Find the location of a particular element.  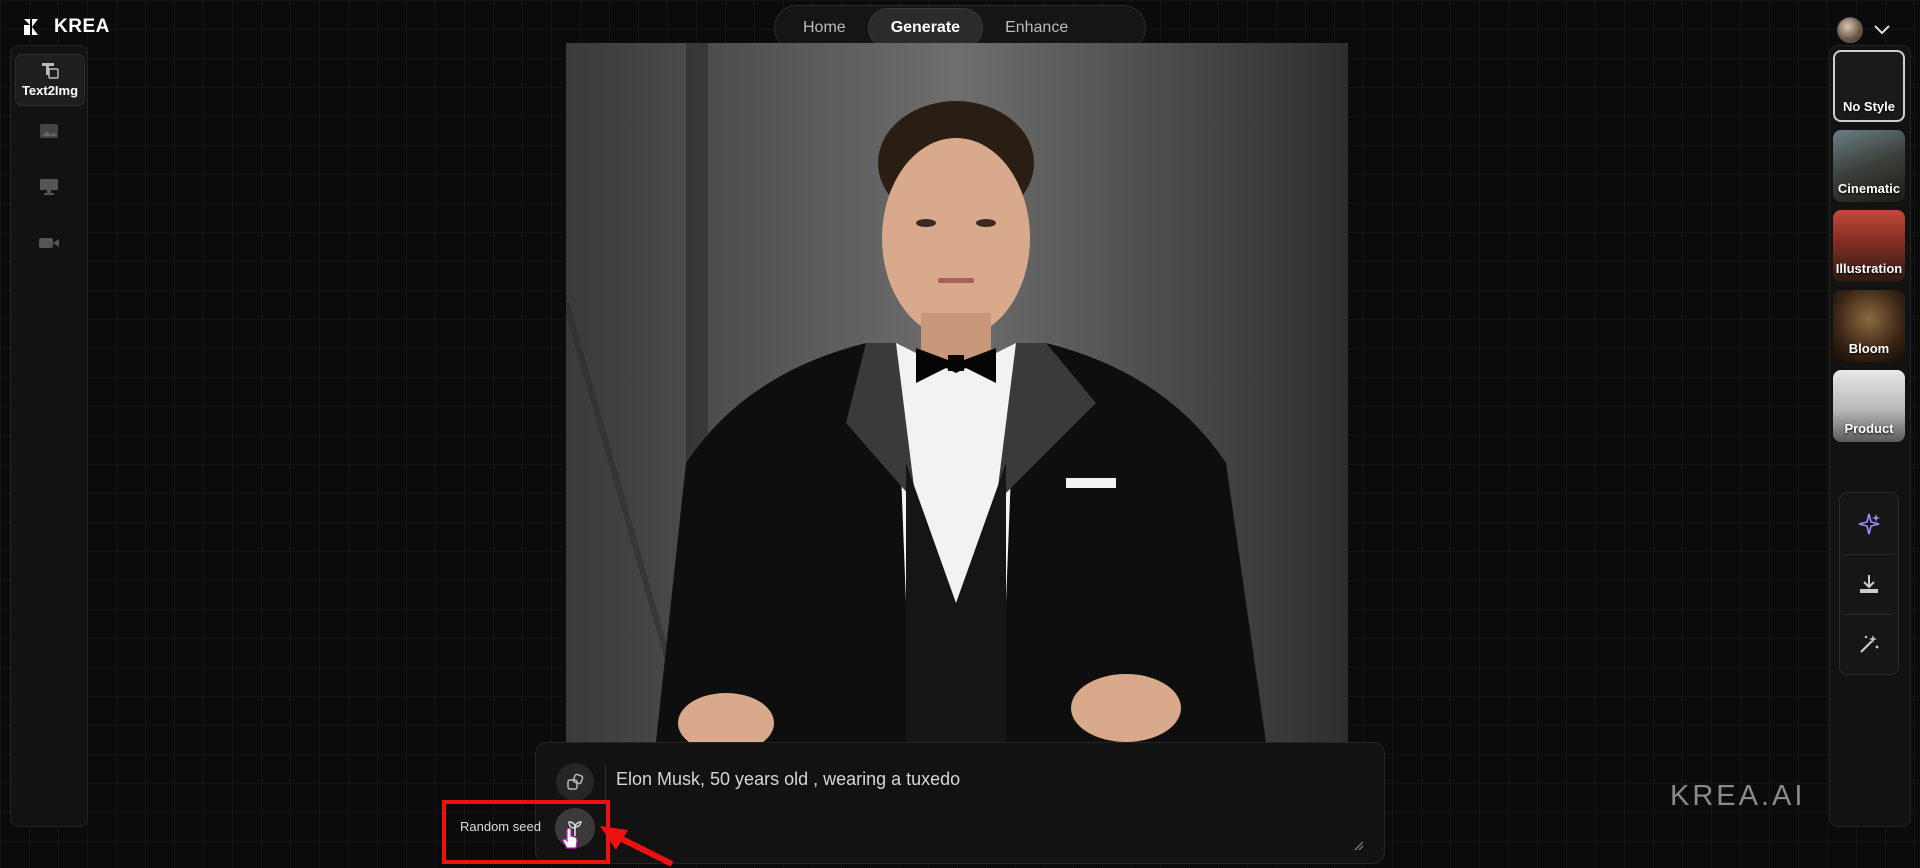

style-label: Cinematic is located at coordinates (1869, 188).